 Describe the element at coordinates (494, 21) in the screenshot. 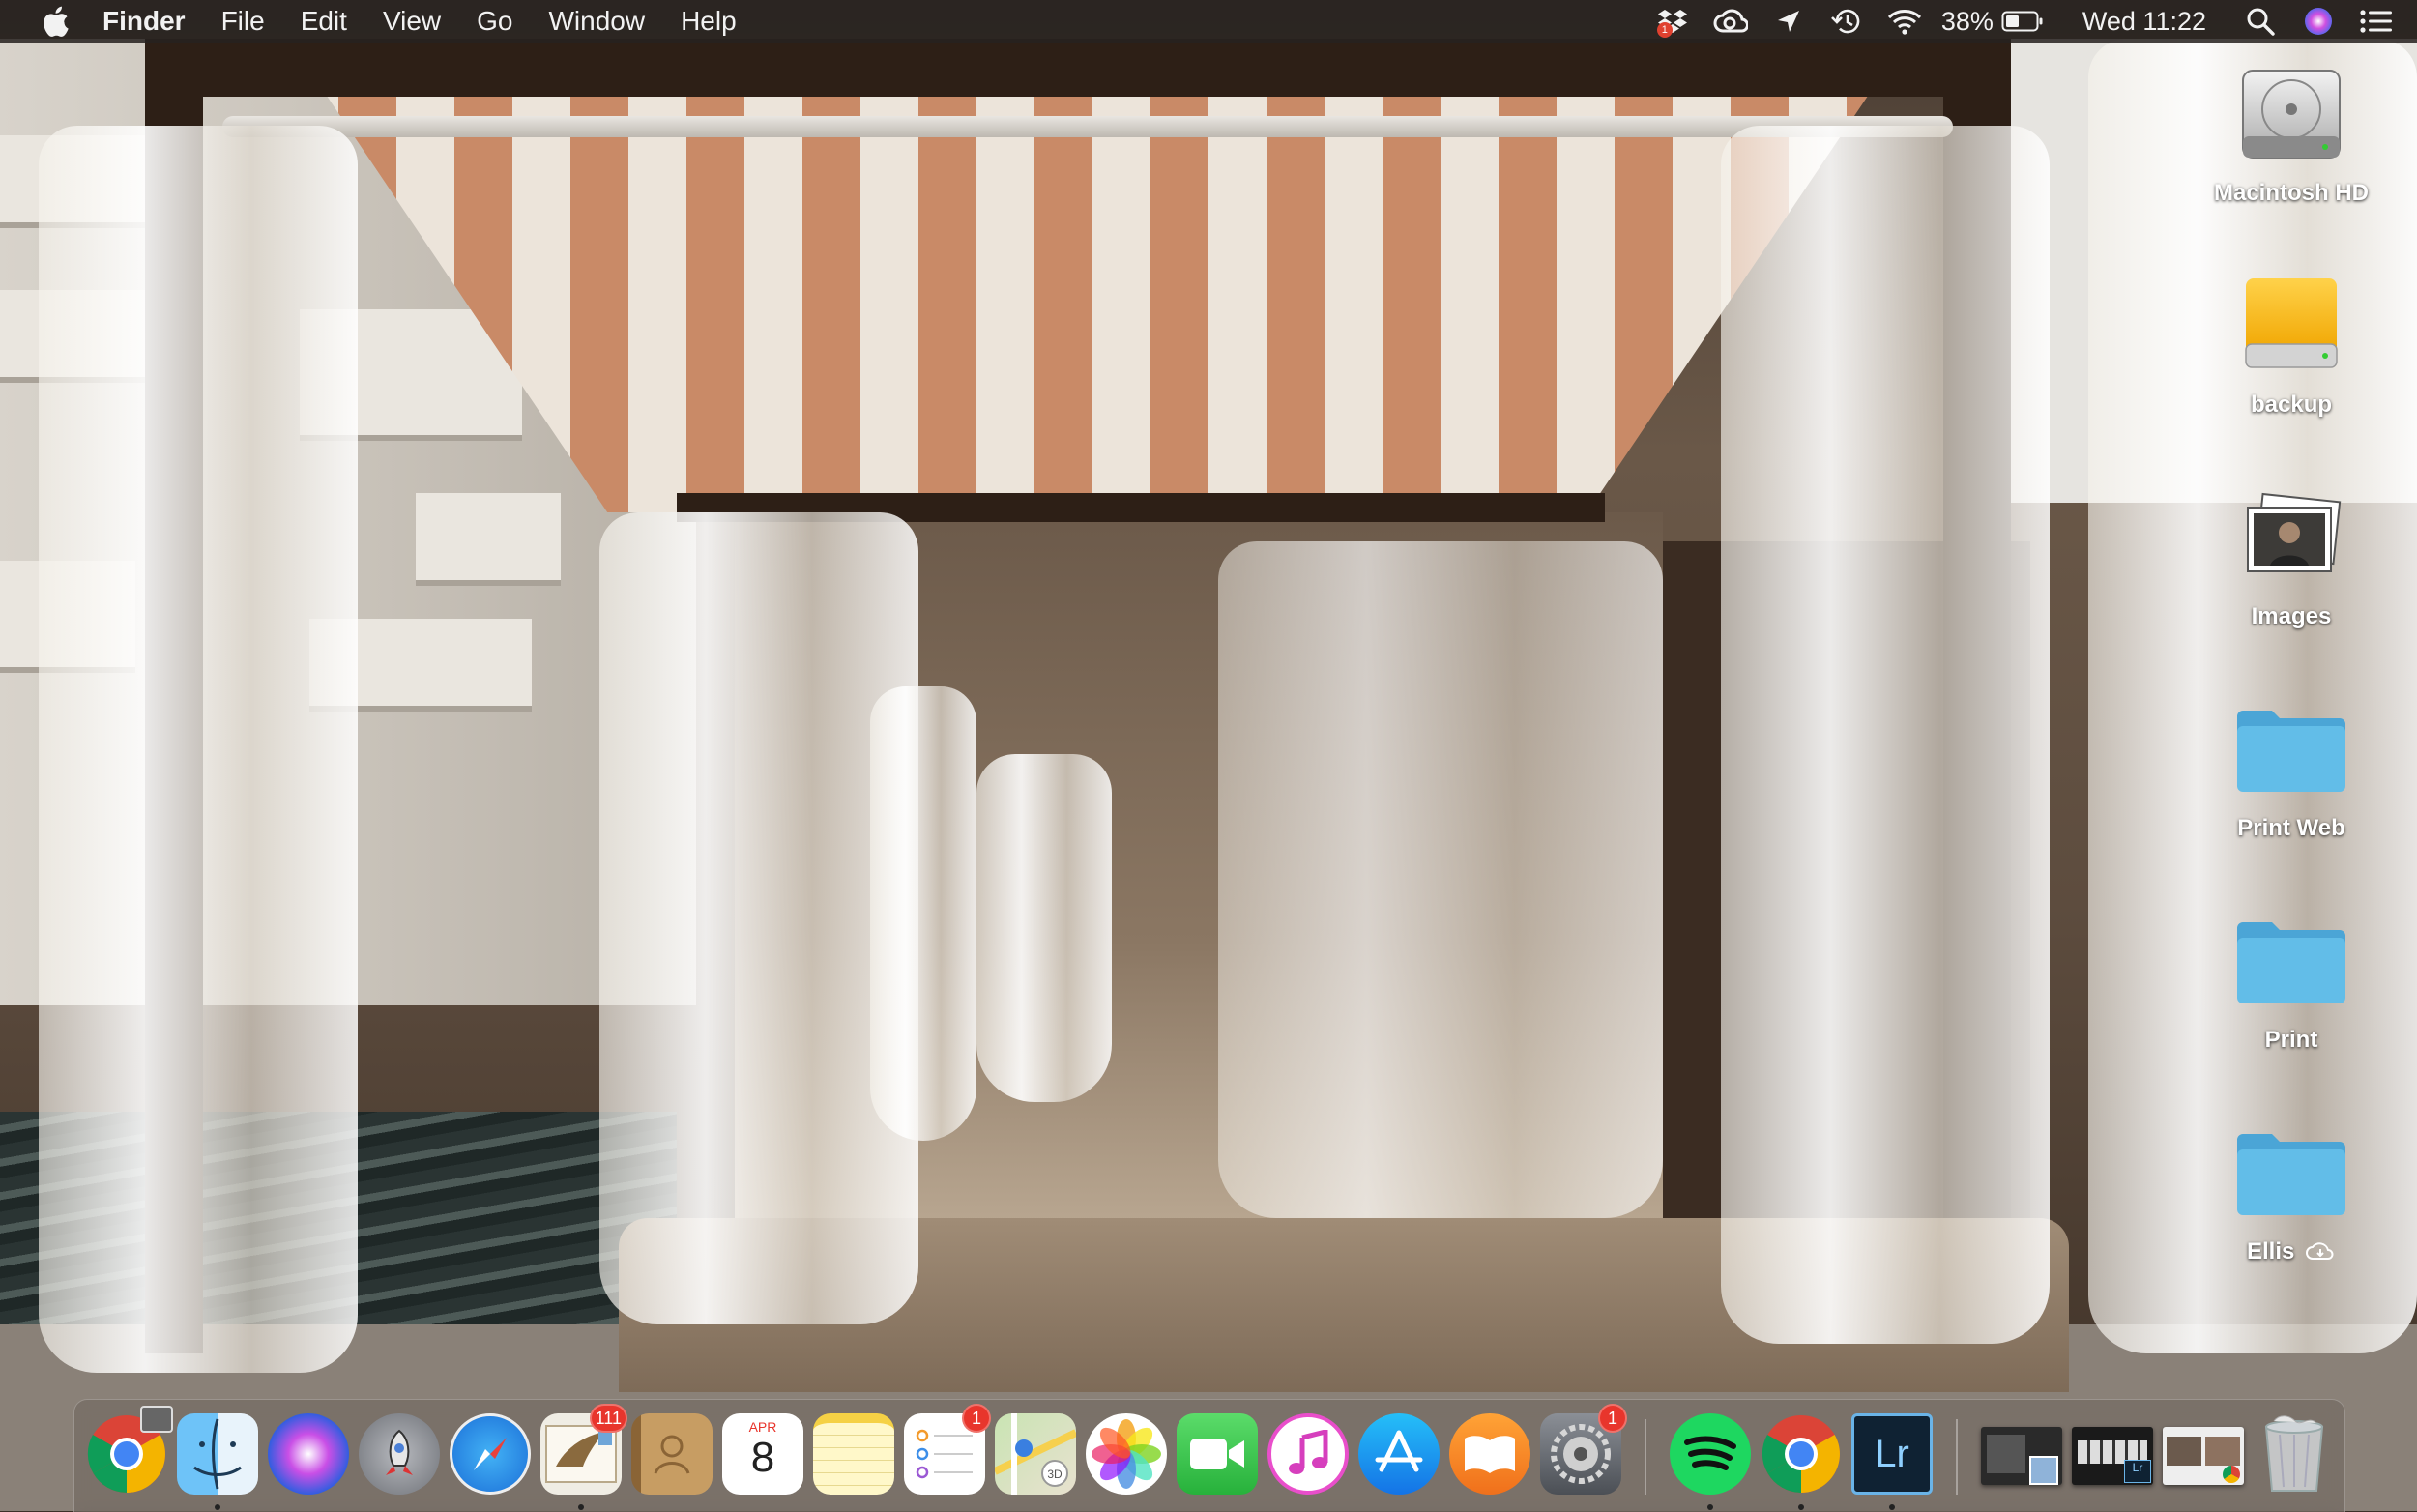

I see `menu-go: Go` at that location.